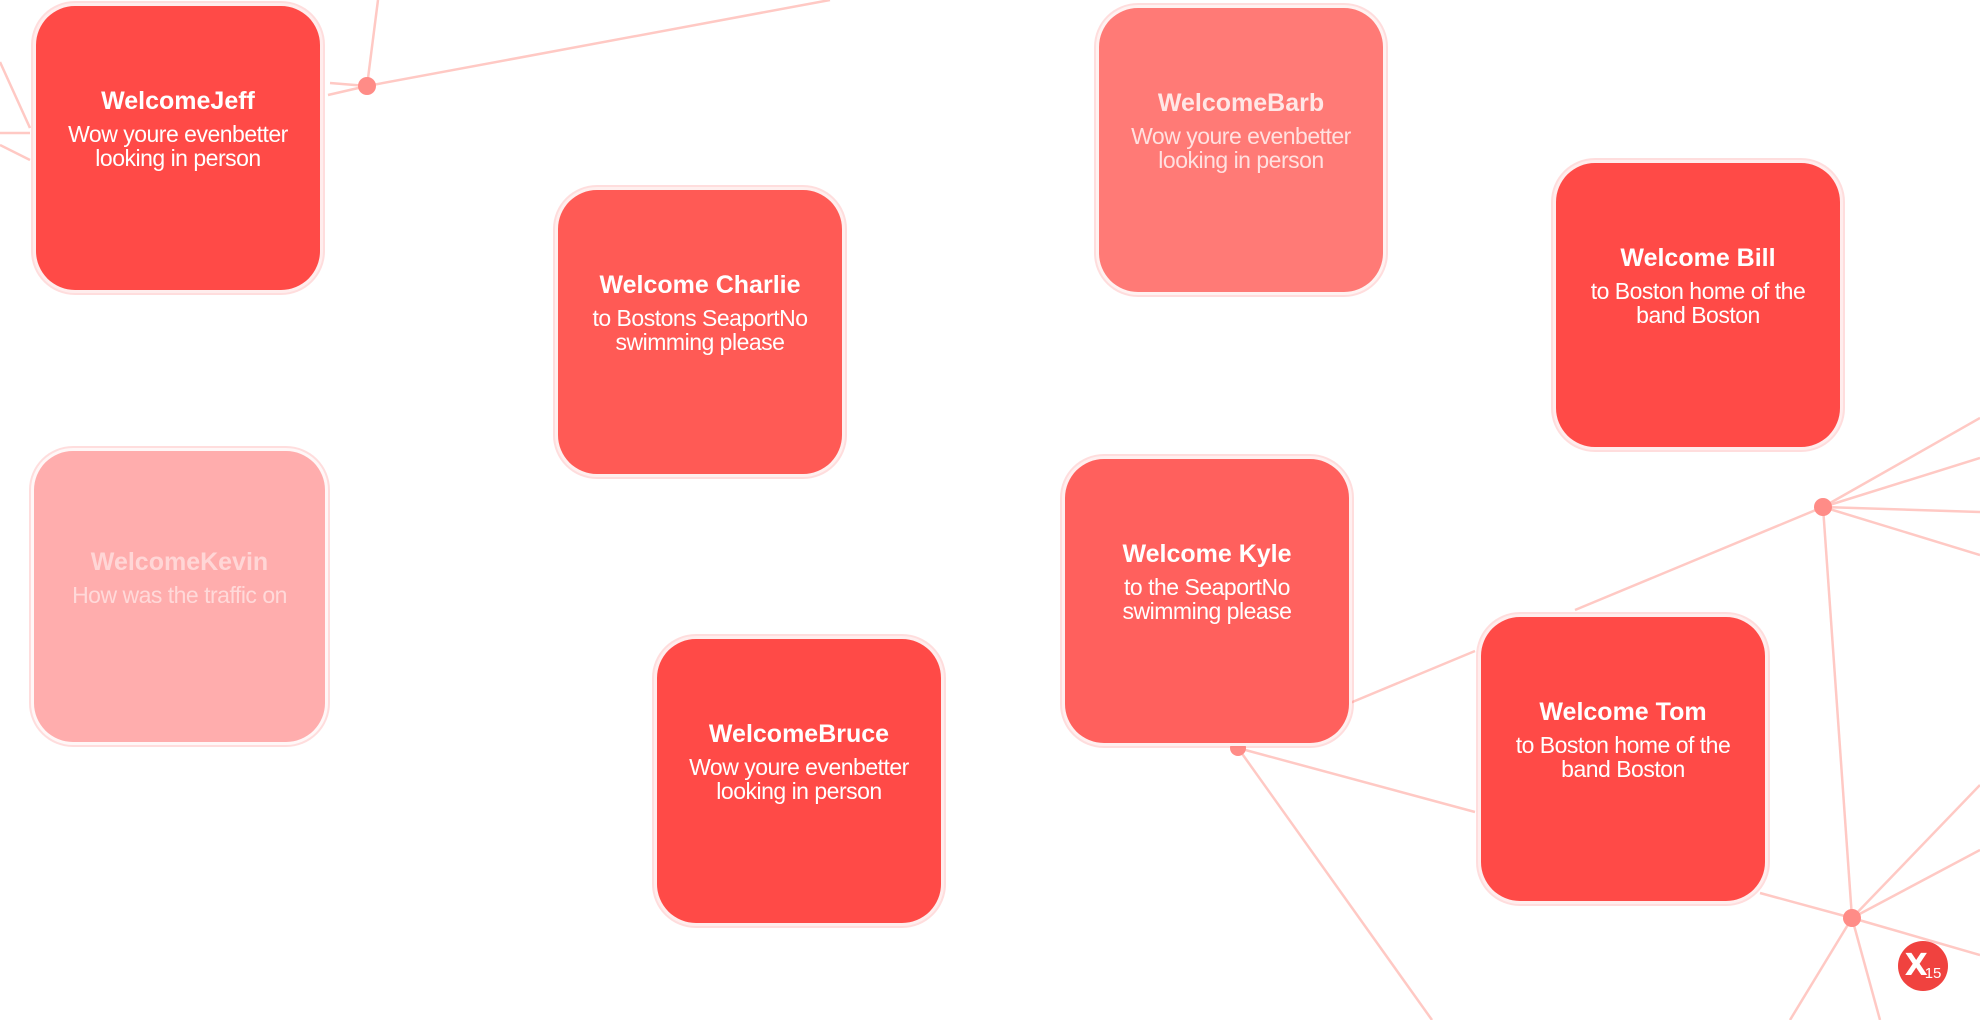 The image size is (1980, 1020). What do you see at coordinates (1933, 973) in the screenshot?
I see `logo-number: 15` at bounding box center [1933, 973].